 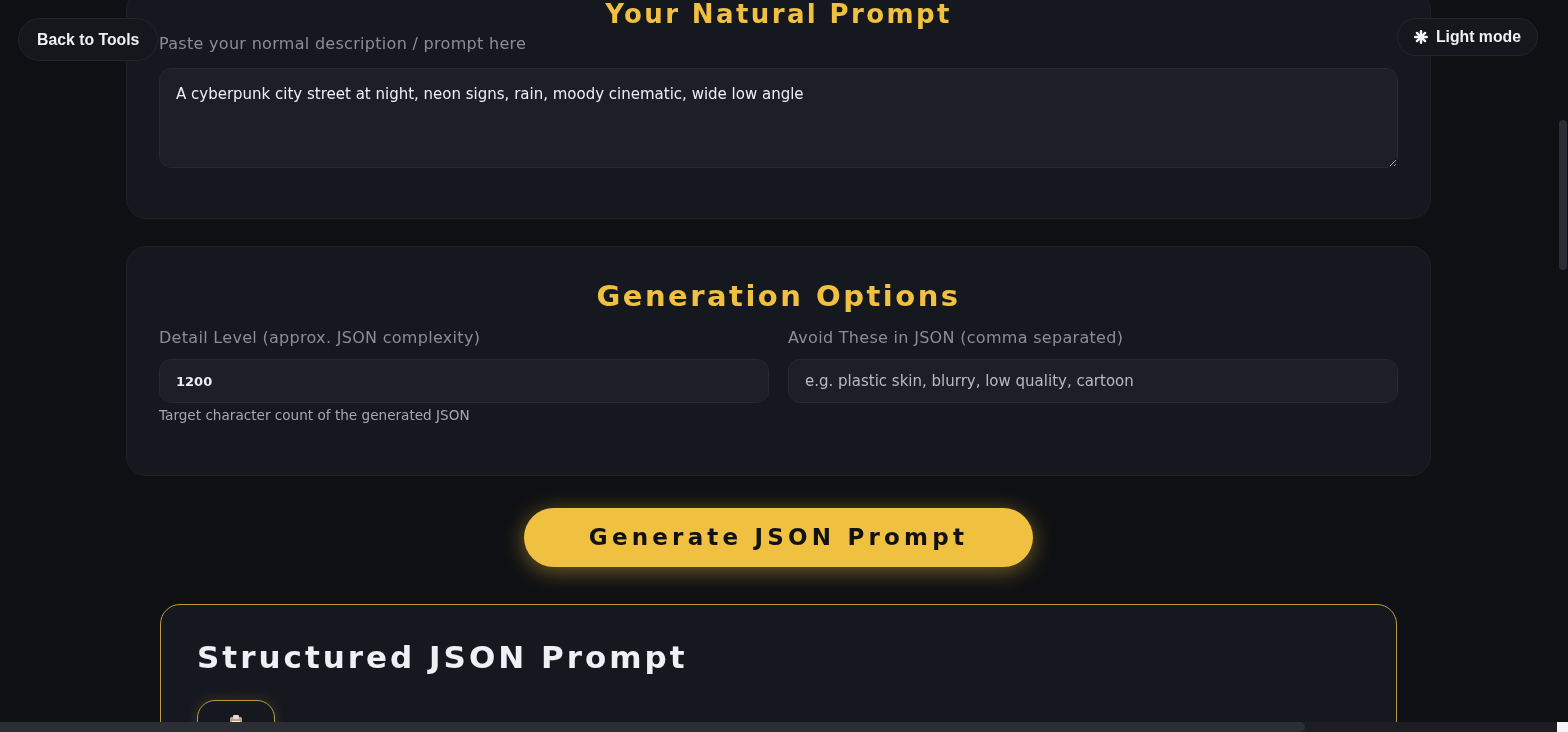 What do you see at coordinates (778, 296) in the screenshot?
I see `section-heading: Generation Options` at bounding box center [778, 296].